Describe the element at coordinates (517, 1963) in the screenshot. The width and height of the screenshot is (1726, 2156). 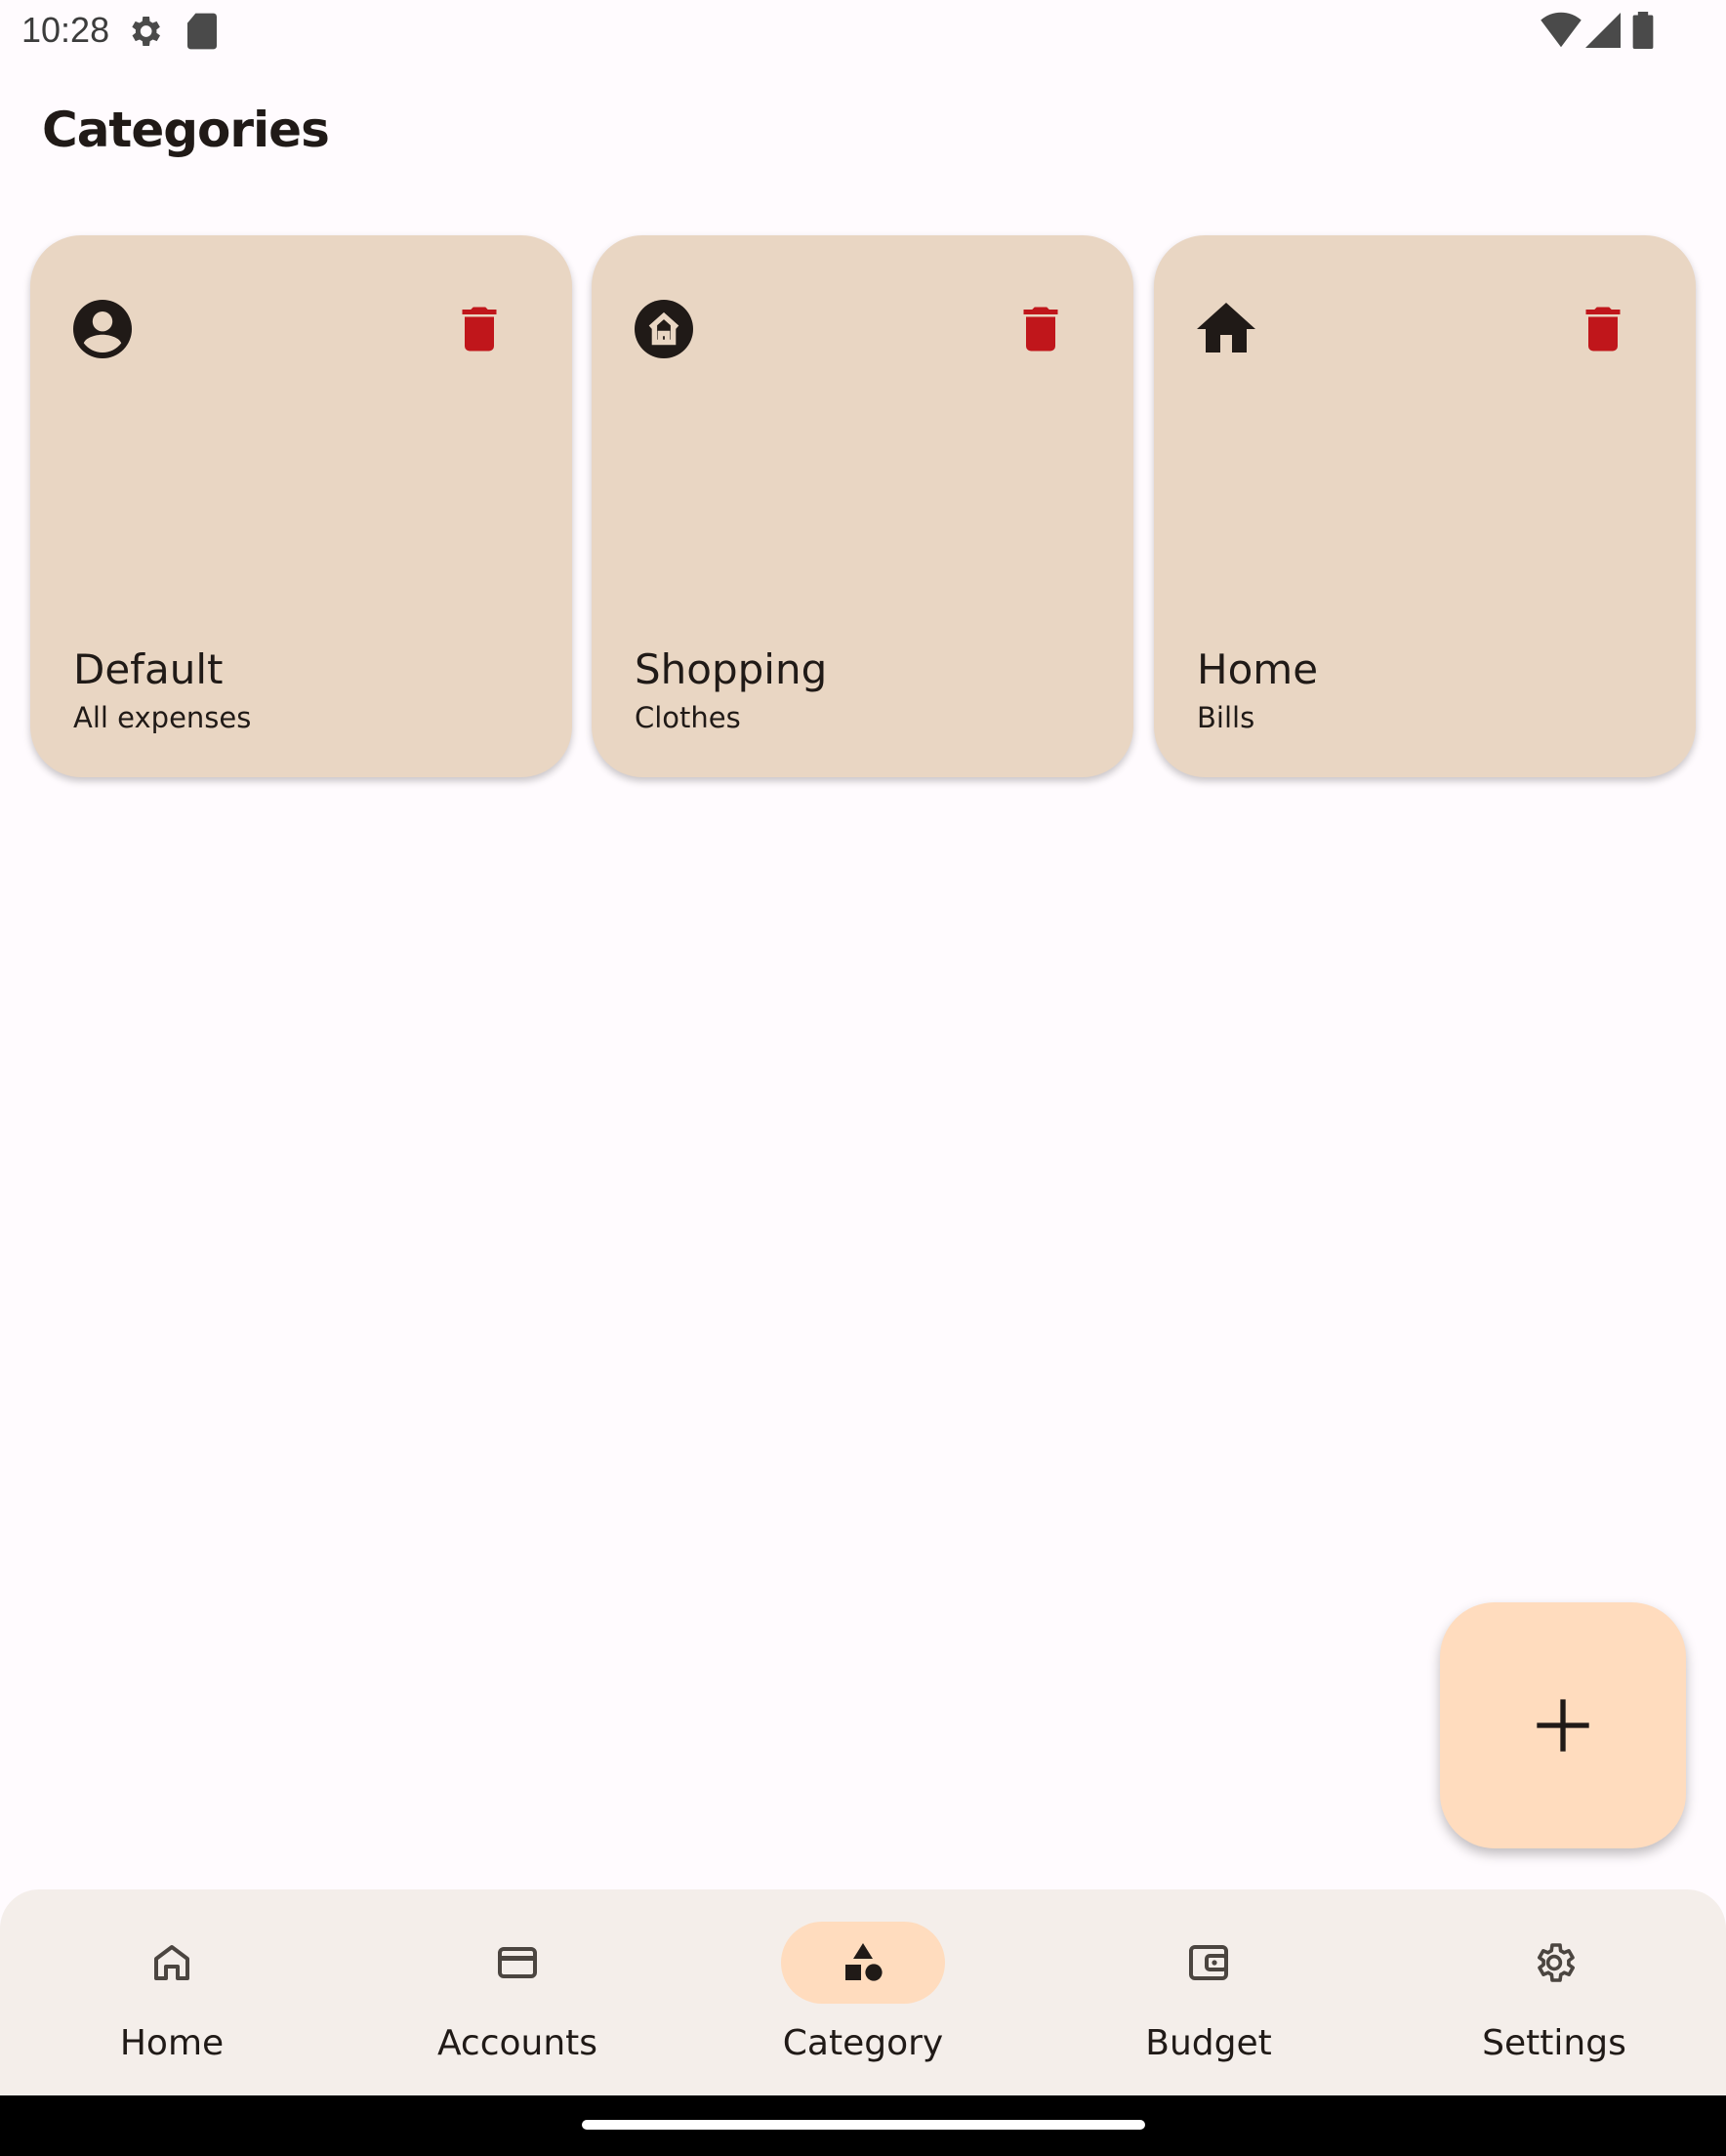
I see `credit-card-icon` at that location.